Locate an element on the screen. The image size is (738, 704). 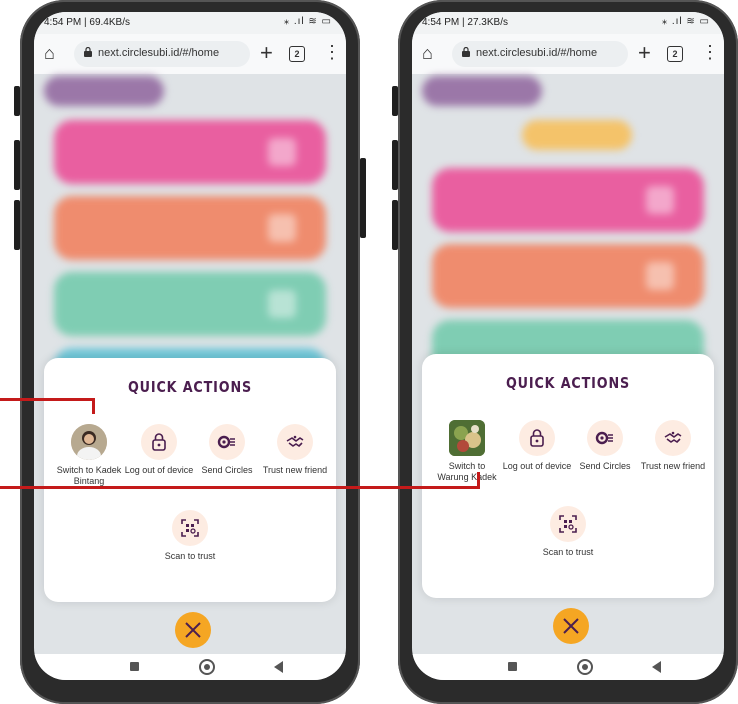
status-time-speed: 4:54 PM | 27.3KB/s is located at coordinates (465, 22).